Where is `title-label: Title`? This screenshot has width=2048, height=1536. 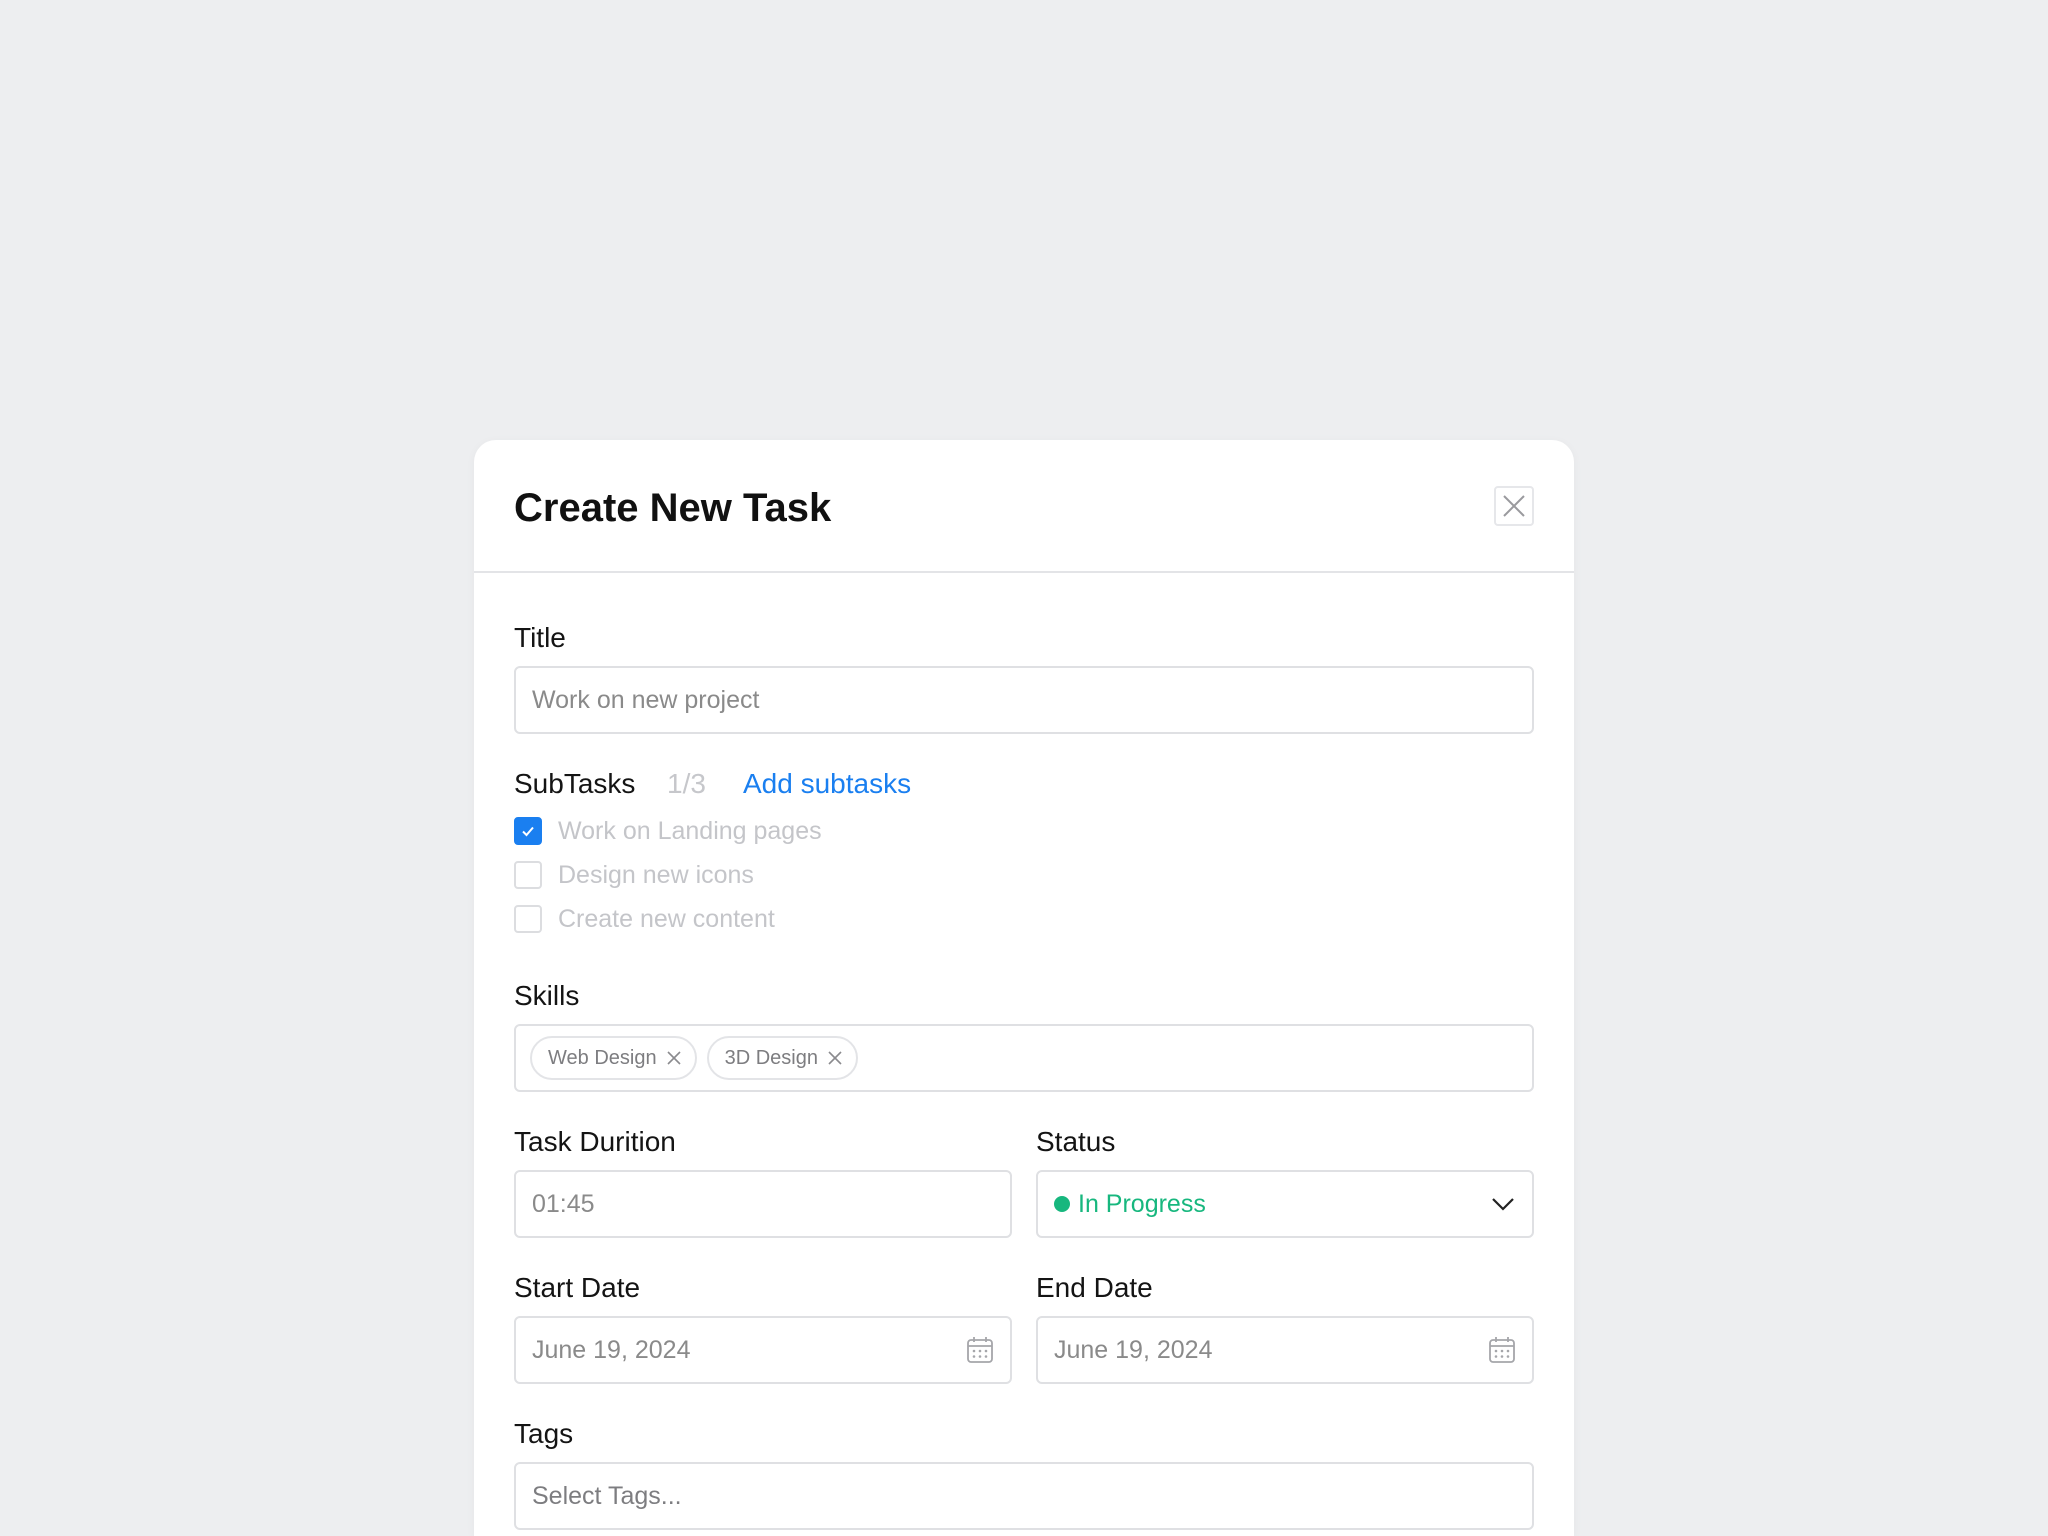
title-label: Title is located at coordinates (540, 637).